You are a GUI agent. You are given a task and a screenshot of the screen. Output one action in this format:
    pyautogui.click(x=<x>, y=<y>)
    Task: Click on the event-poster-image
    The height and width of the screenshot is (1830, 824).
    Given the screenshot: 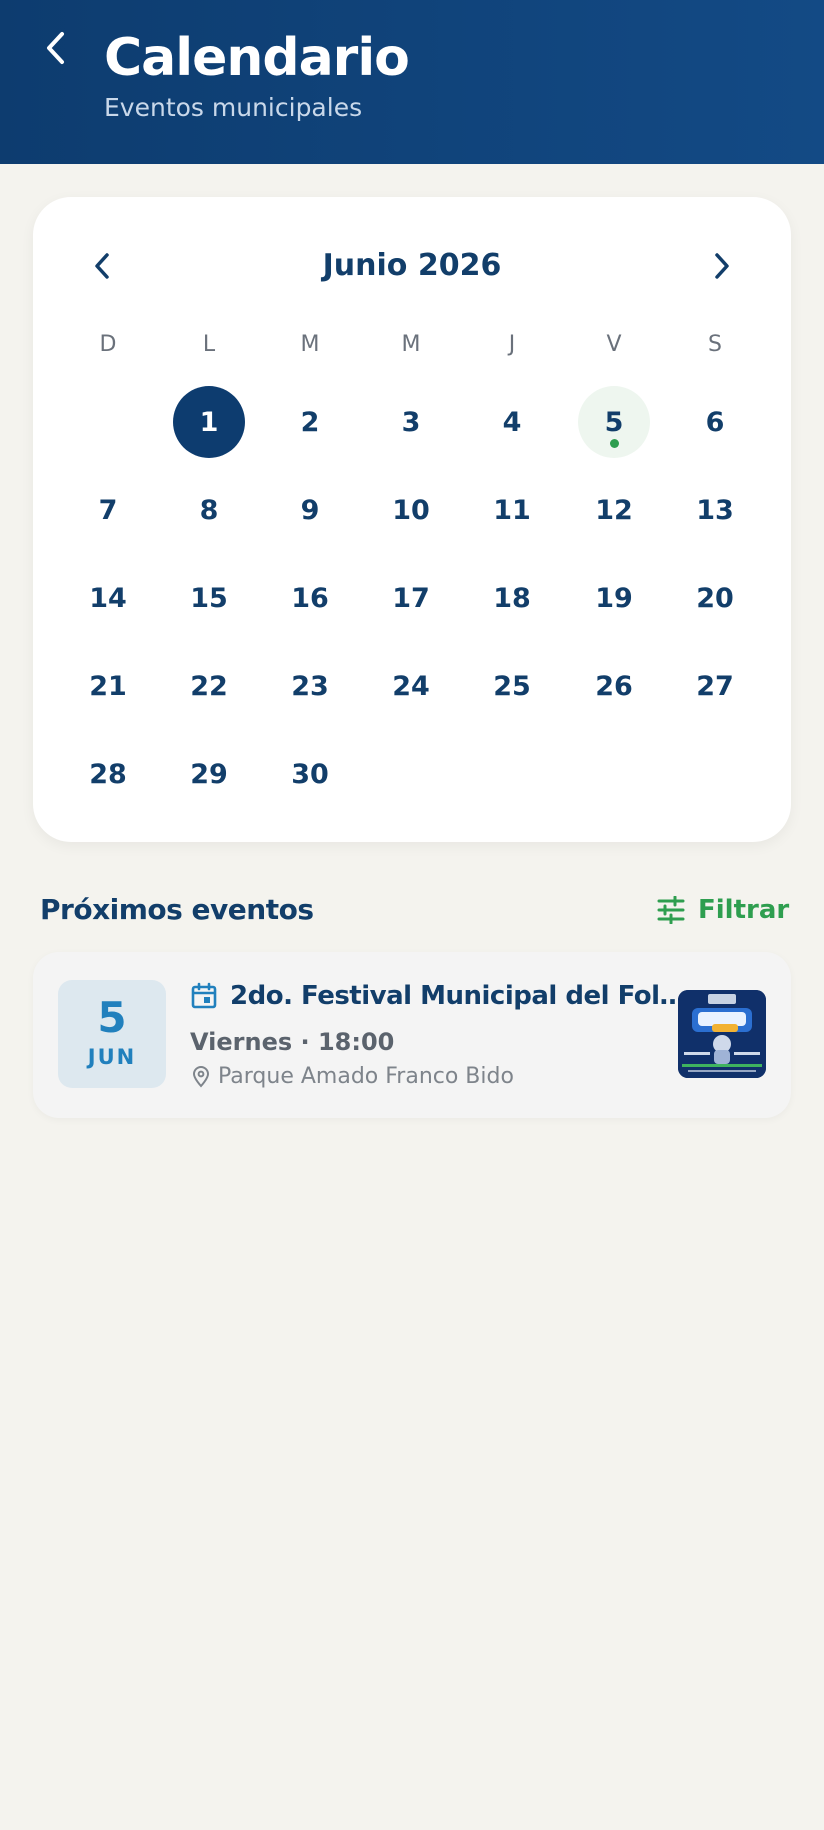 What is the action you would take?
    pyautogui.click(x=722, y=1034)
    